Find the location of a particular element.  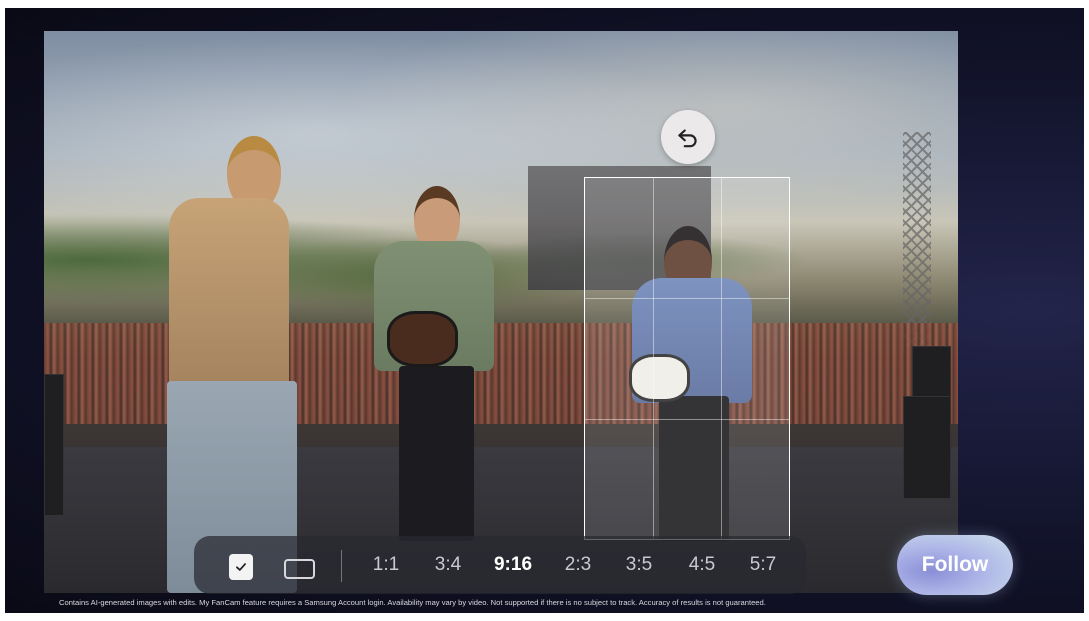

singer-jacket is located at coordinates (229, 293).